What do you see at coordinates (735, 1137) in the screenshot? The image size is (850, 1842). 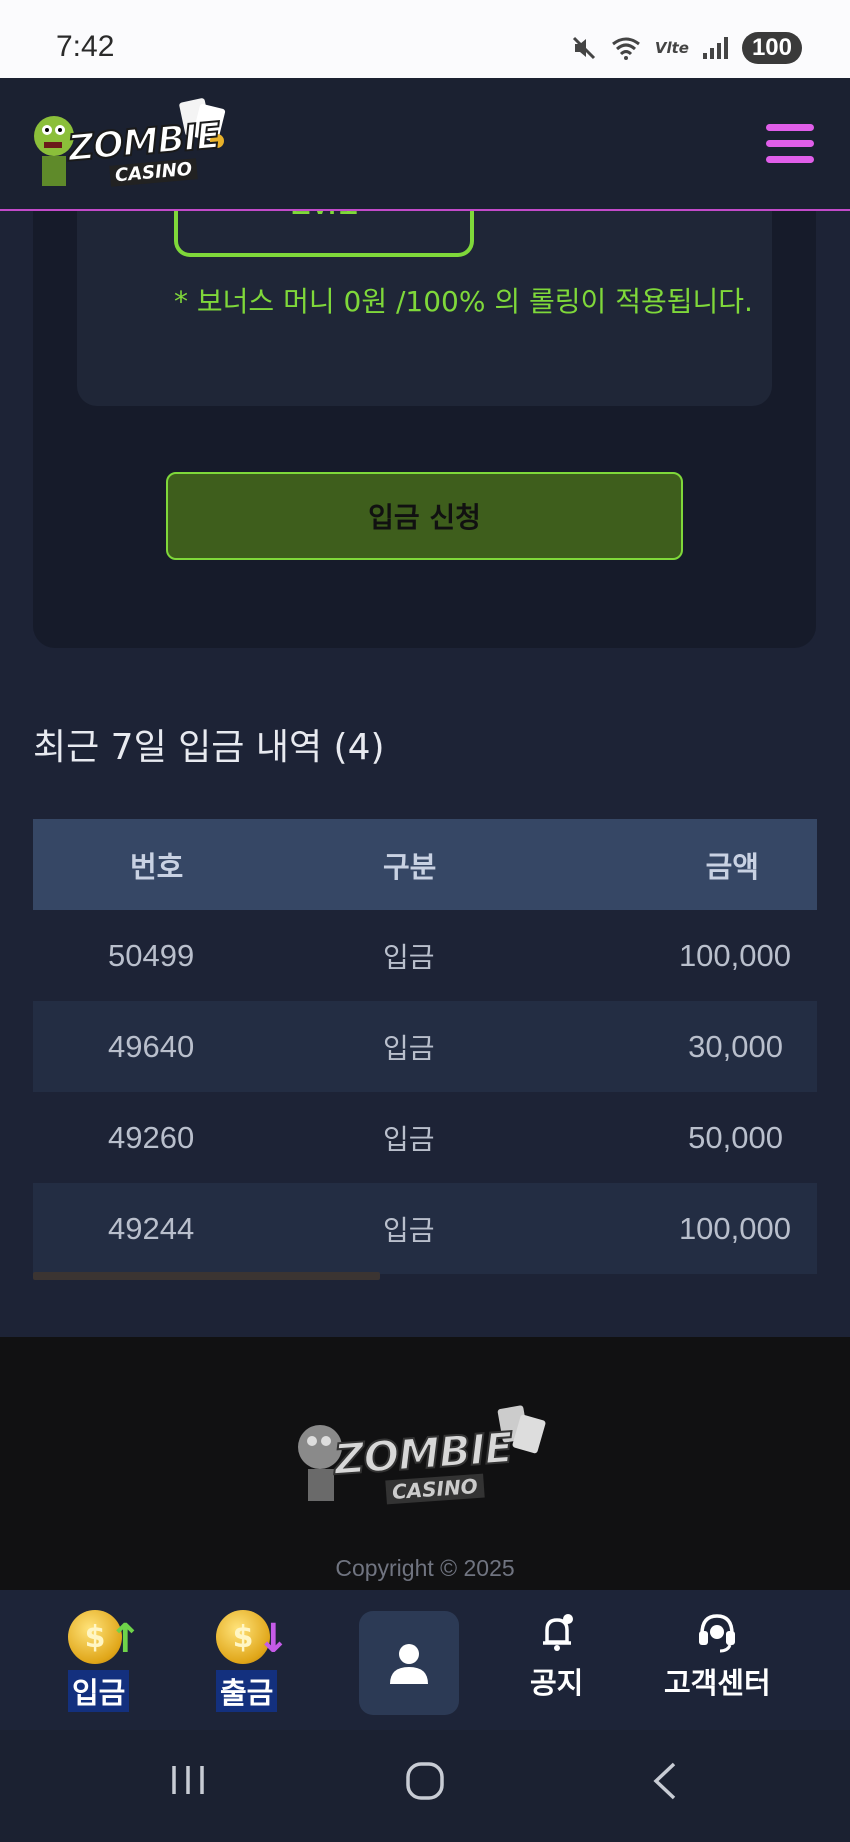 I see `row-amount: 50,000` at bounding box center [735, 1137].